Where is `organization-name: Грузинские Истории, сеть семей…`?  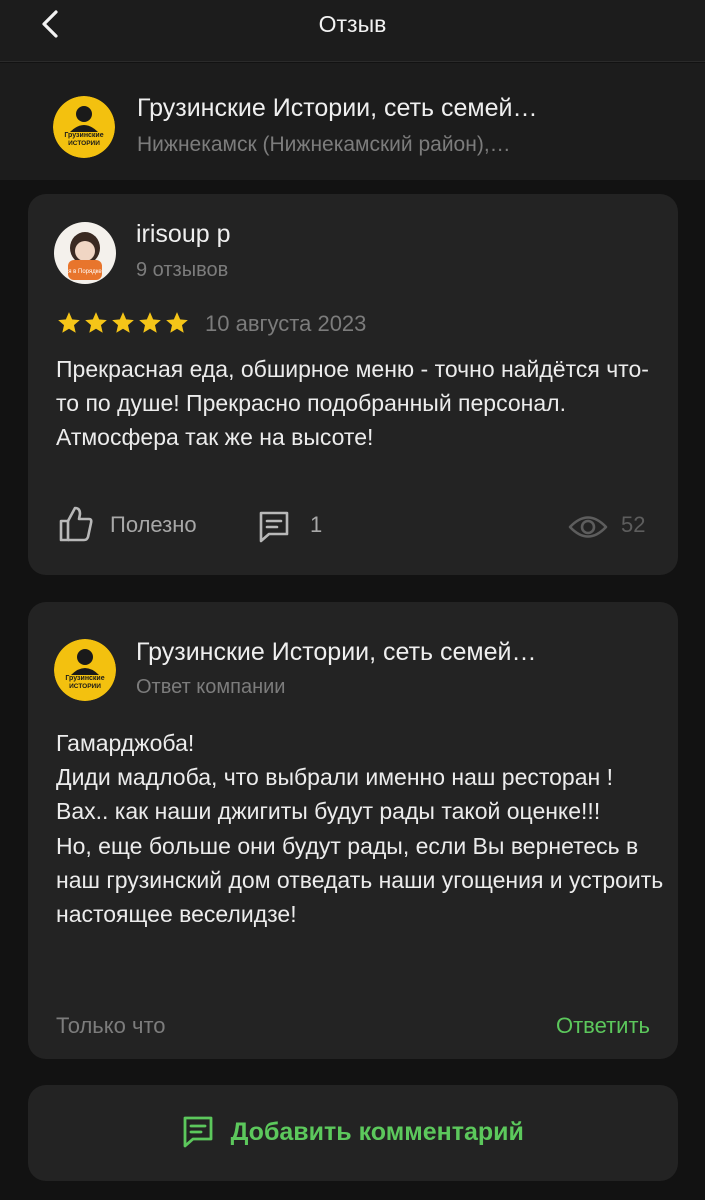 organization-name: Грузинские Истории, сеть семей… is located at coordinates (337, 108).